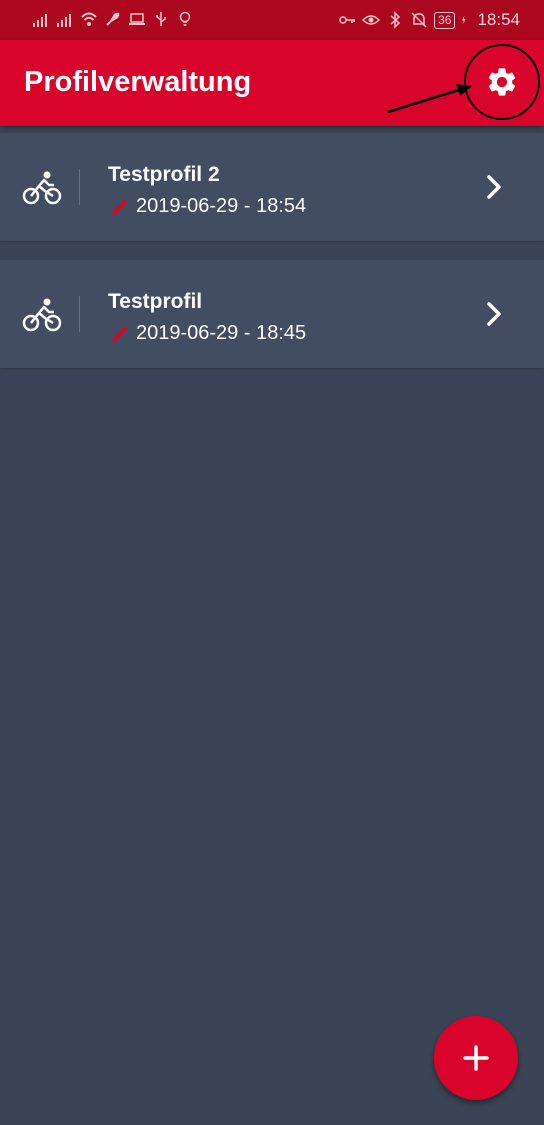  I want to click on gear-icon, so click(502, 82).